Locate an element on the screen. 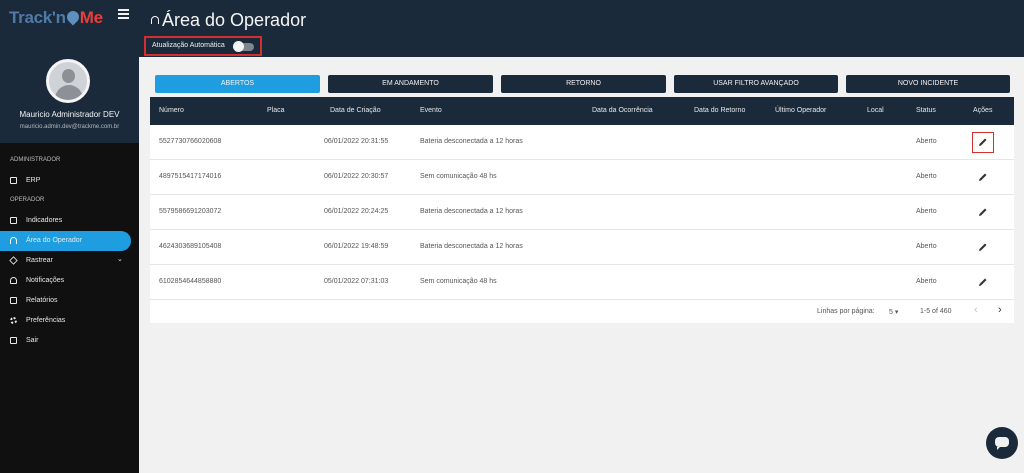 This screenshot has height=473, width=1024. bell-icon is located at coordinates (13, 280).